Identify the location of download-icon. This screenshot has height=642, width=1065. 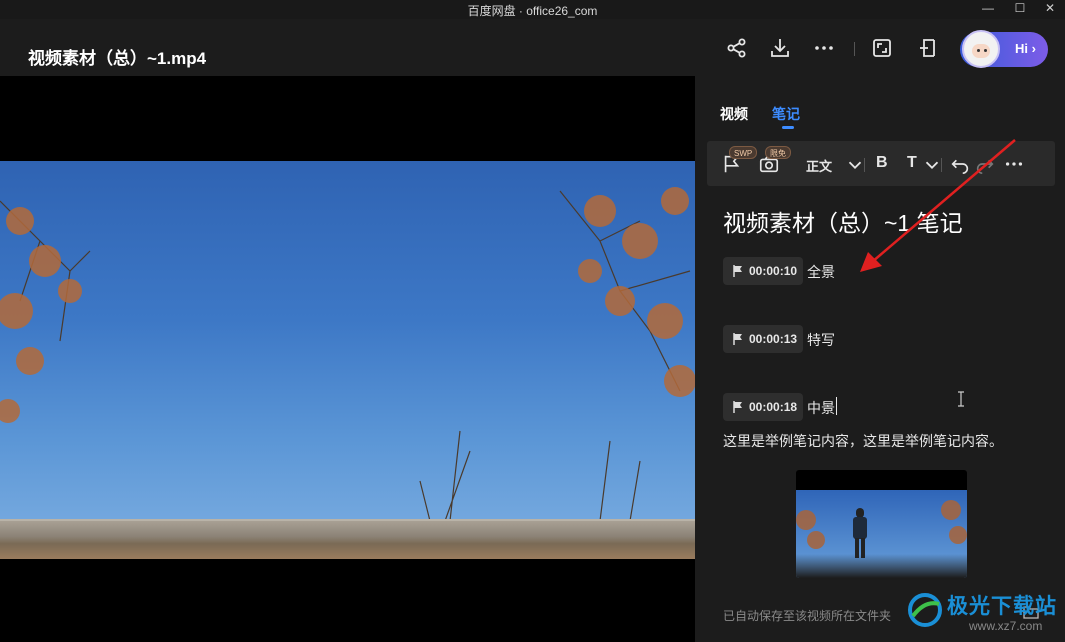
(780, 48).